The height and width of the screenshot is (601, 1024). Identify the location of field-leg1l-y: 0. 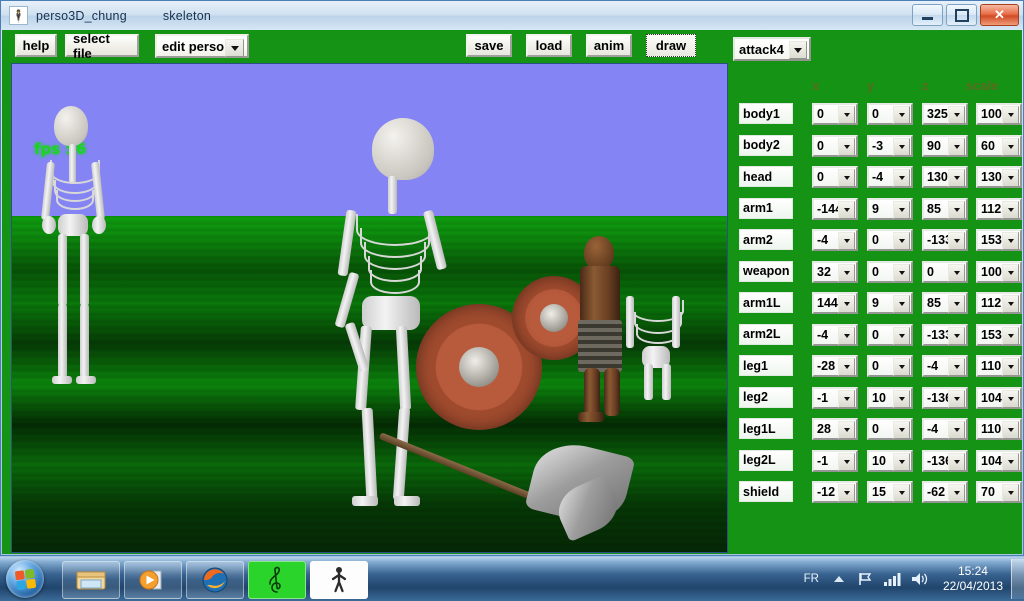
(890, 429).